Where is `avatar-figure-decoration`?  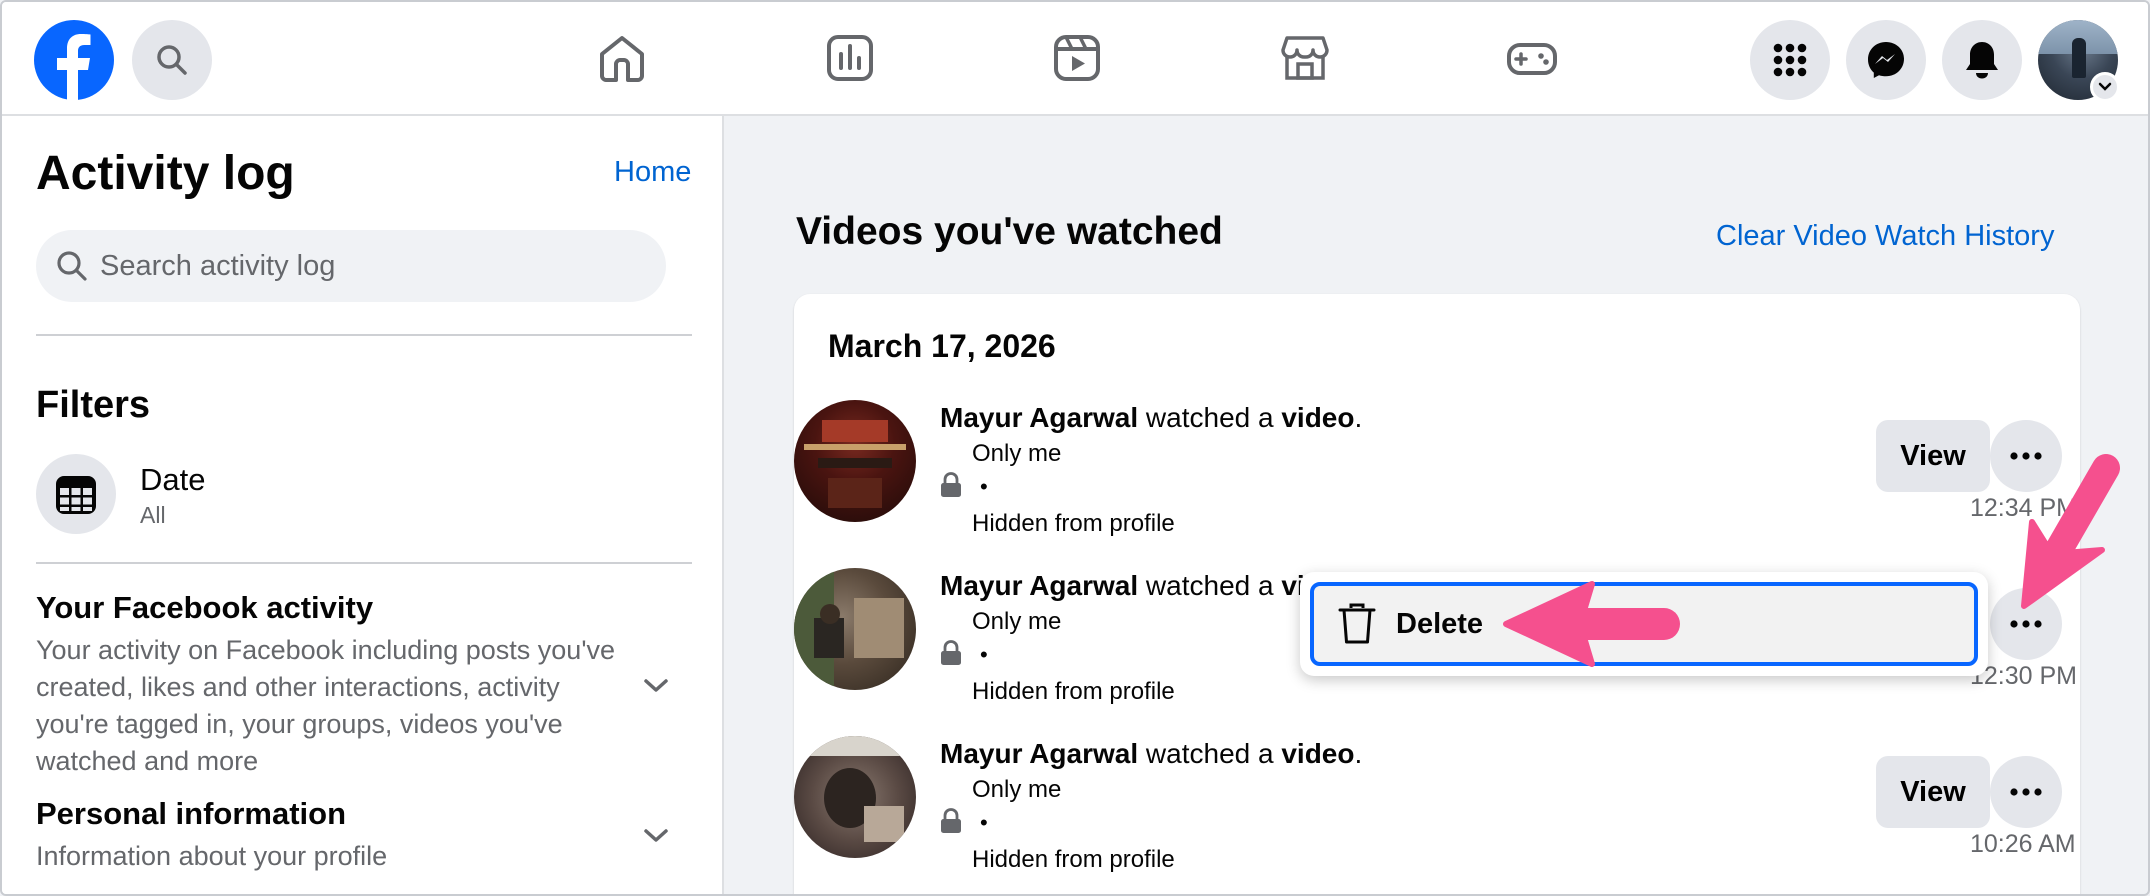
avatar-figure-decoration is located at coordinates (2079, 58).